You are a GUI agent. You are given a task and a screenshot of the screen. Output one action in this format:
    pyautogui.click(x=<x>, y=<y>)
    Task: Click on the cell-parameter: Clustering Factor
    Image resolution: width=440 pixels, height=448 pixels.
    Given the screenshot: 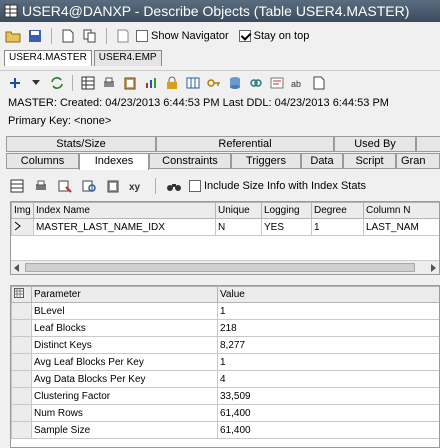 What is the action you would take?
    pyautogui.click(x=124, y=396)
    